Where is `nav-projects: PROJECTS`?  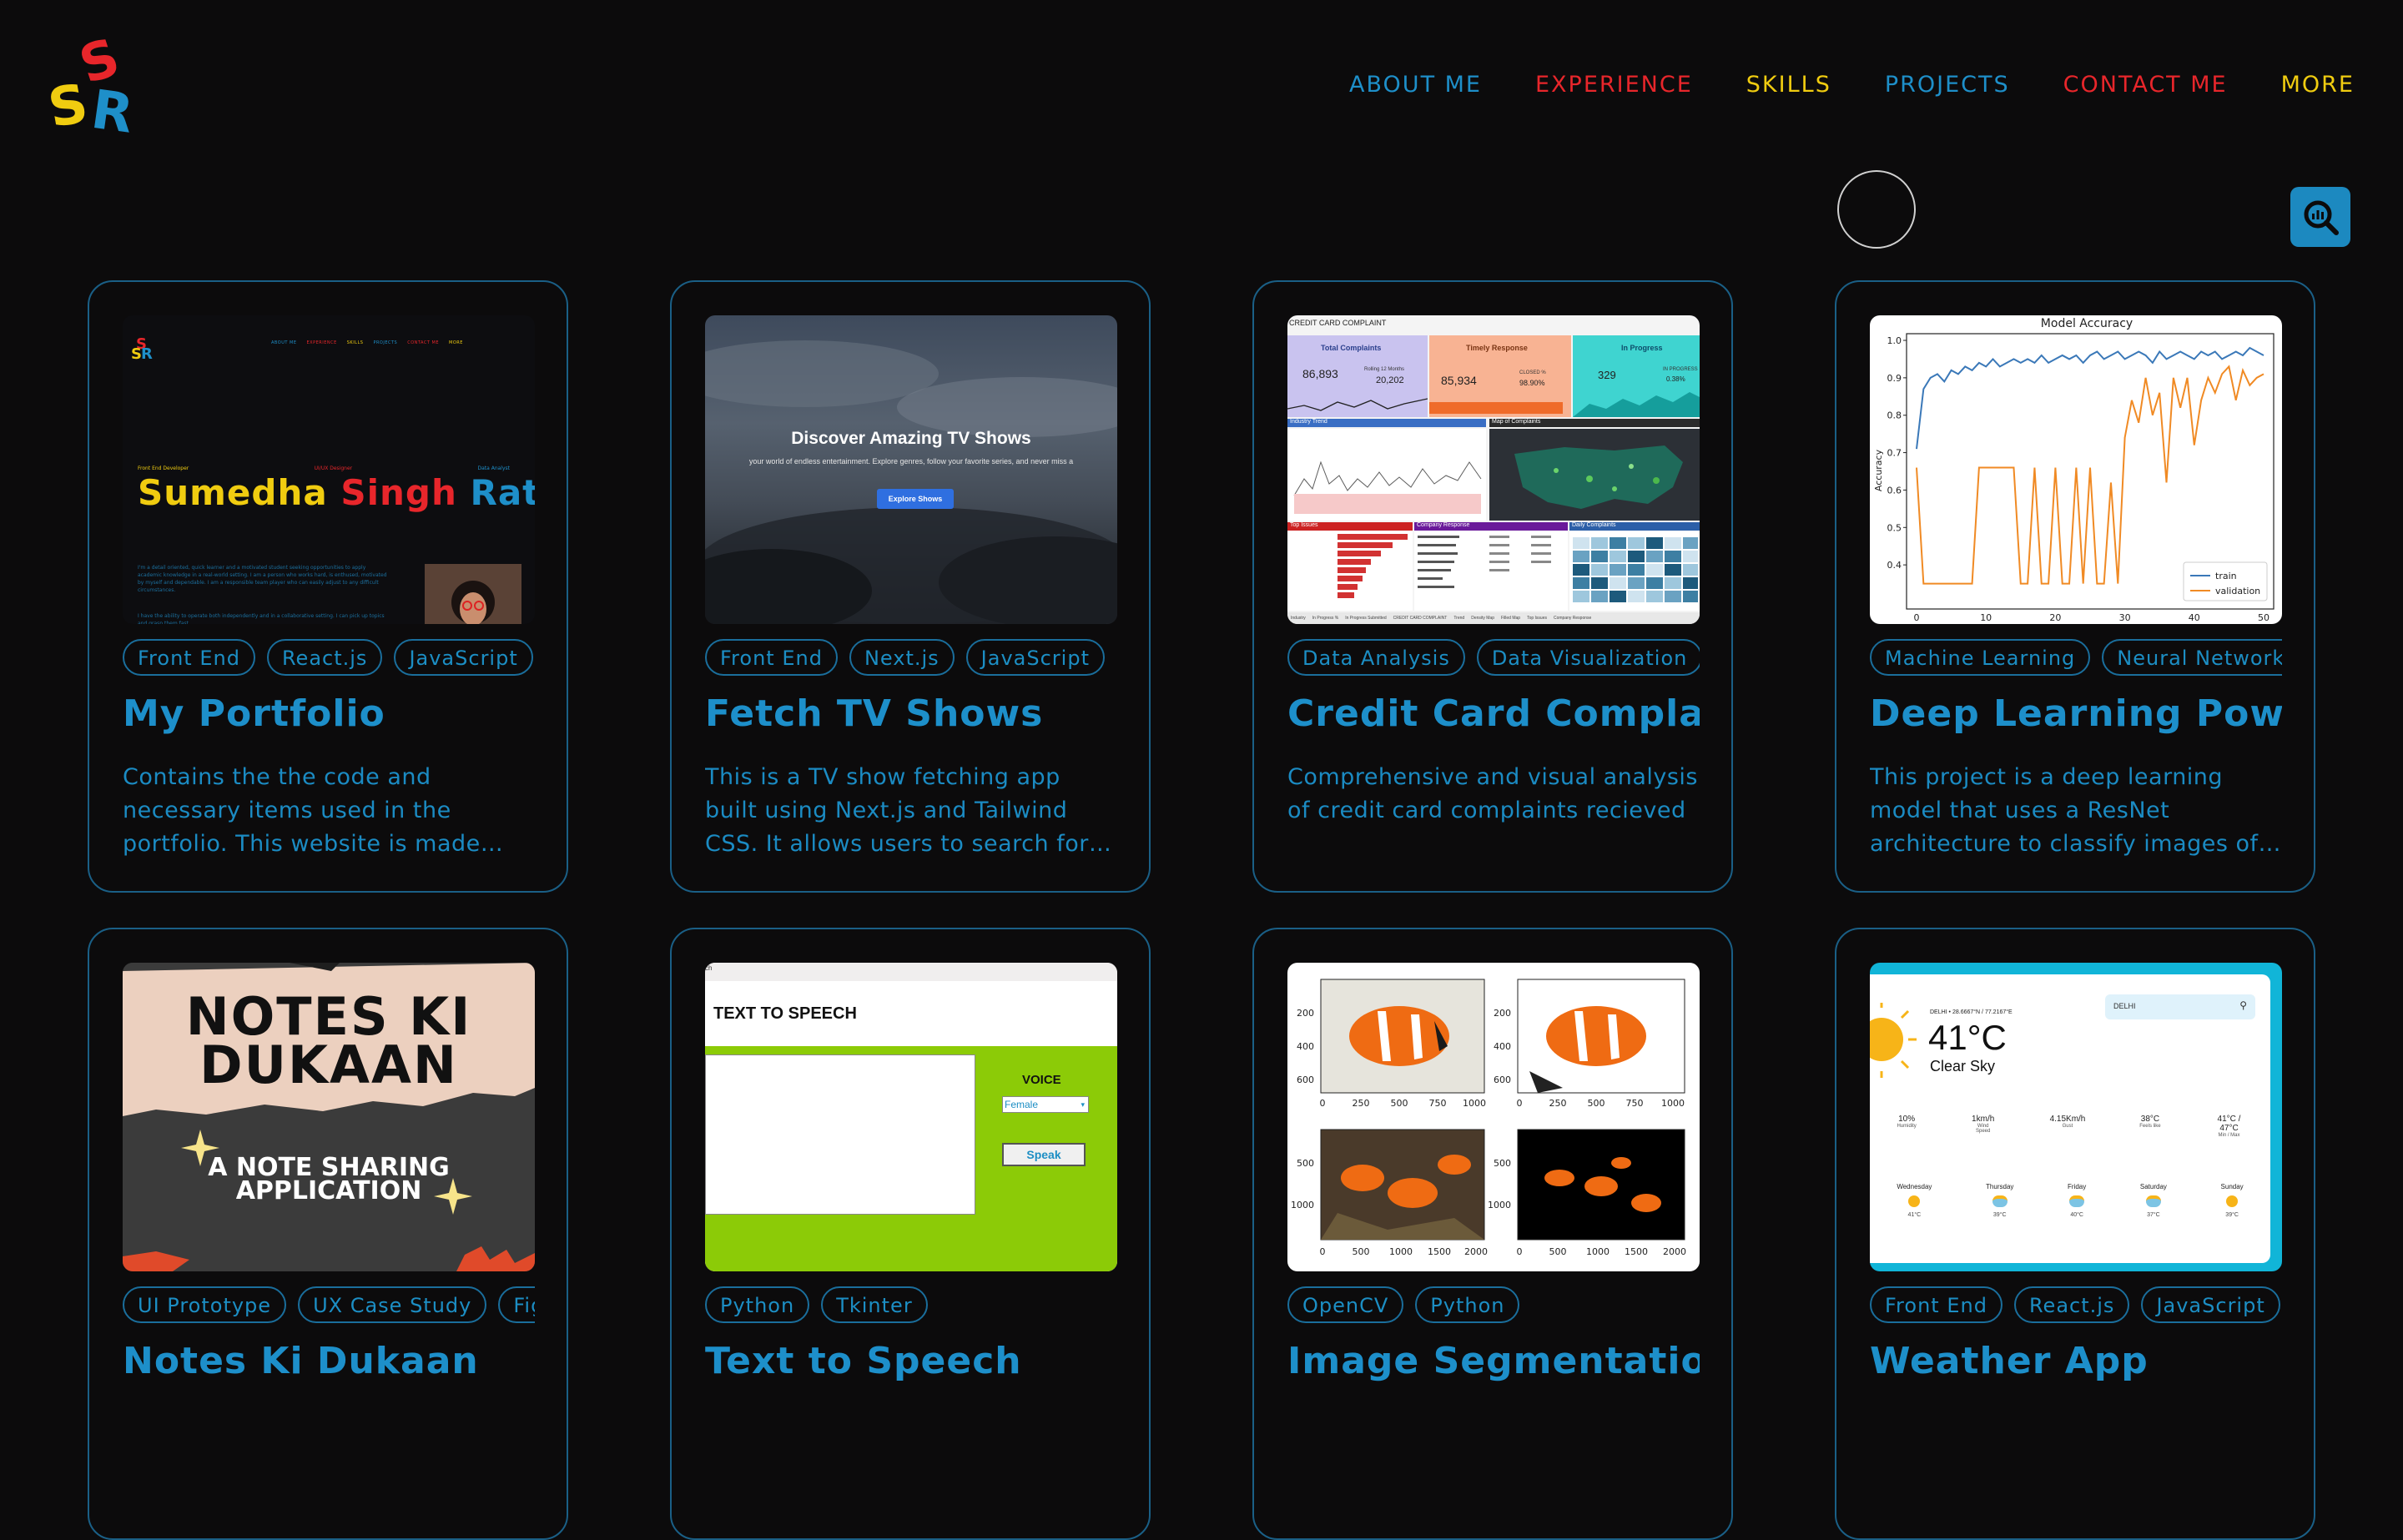 nav-projects: PROJECTS is located at coordinates (1947, 85).